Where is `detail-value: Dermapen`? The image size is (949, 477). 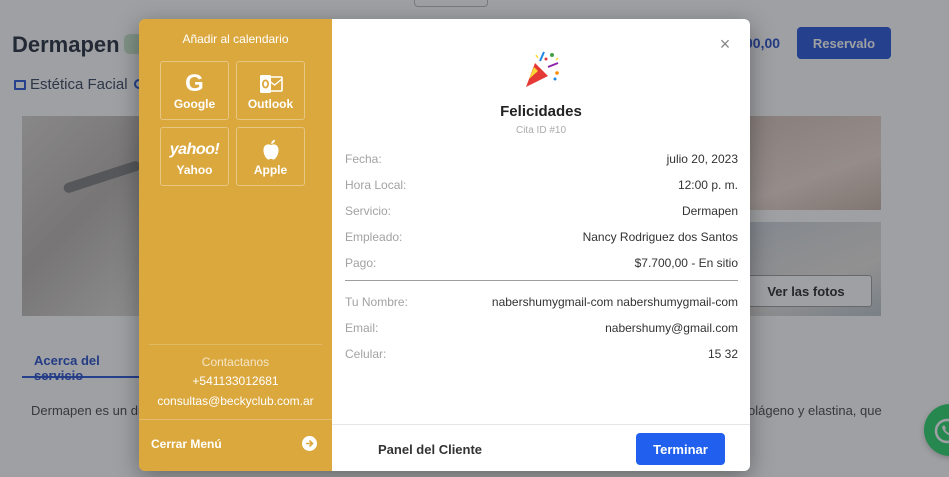
detail-value: Dermapen is located at coordinates (709, 211).